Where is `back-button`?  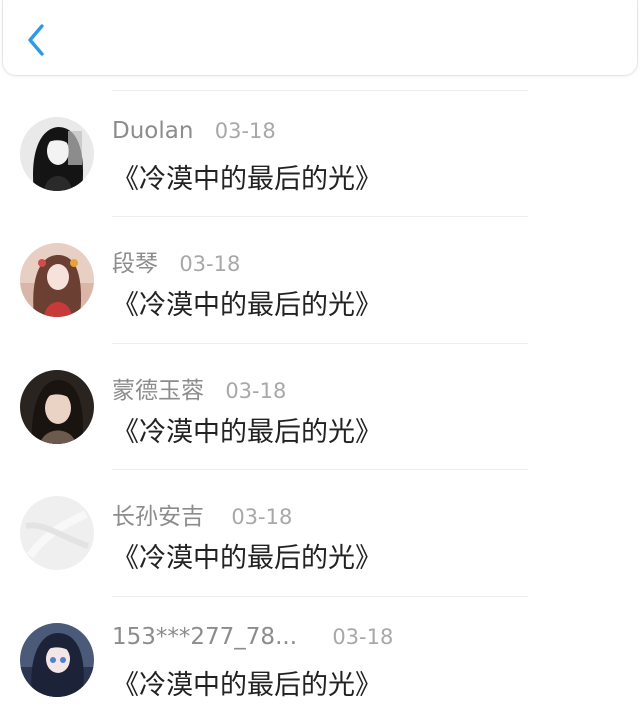
back-button is located at coordinates (37, 40).